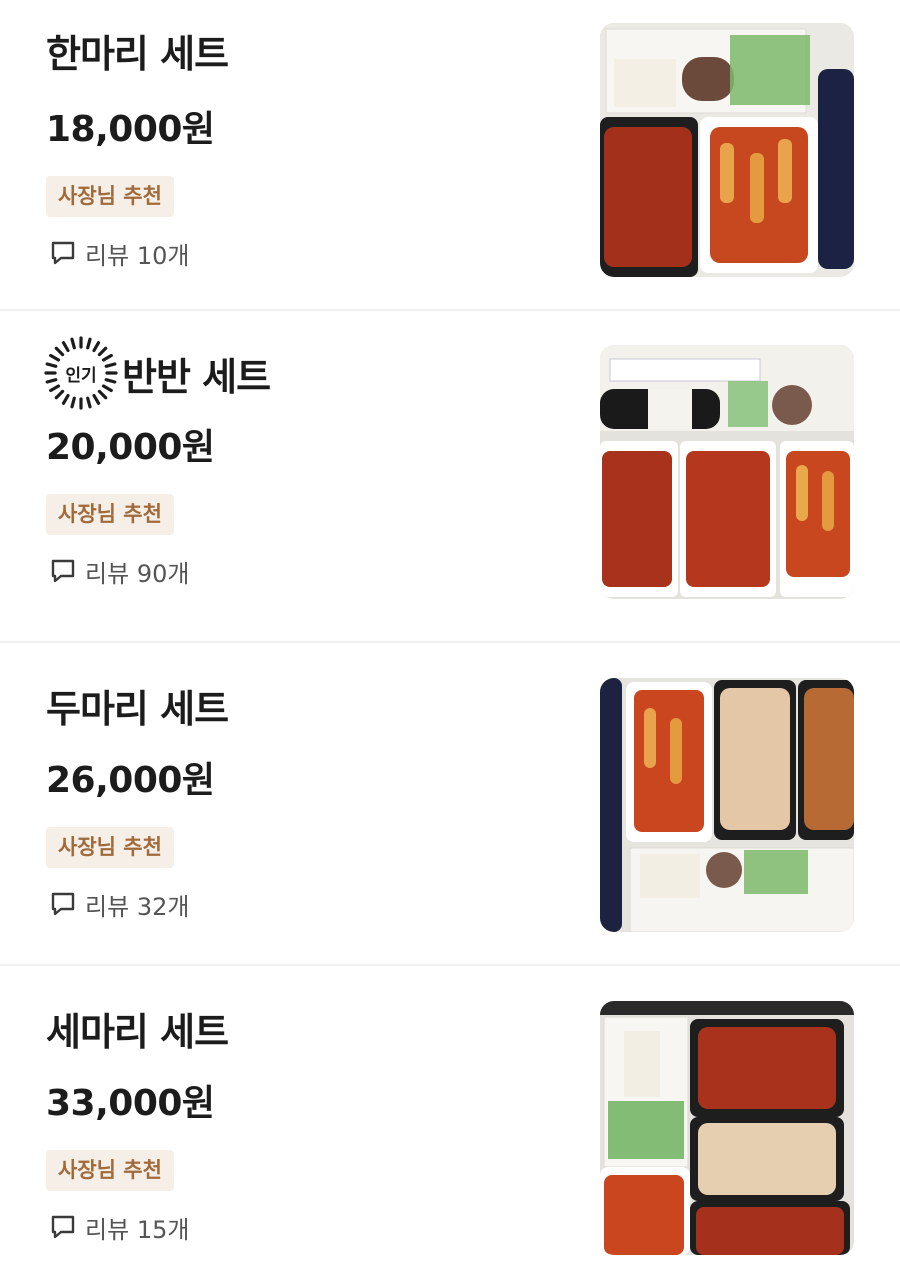 Image resolution: width=900 pixels, height=1279 pixels. Describe the element at coordinates (130, 780) in the screenshot. I see `menu-item-price: 26,000원` at that location.